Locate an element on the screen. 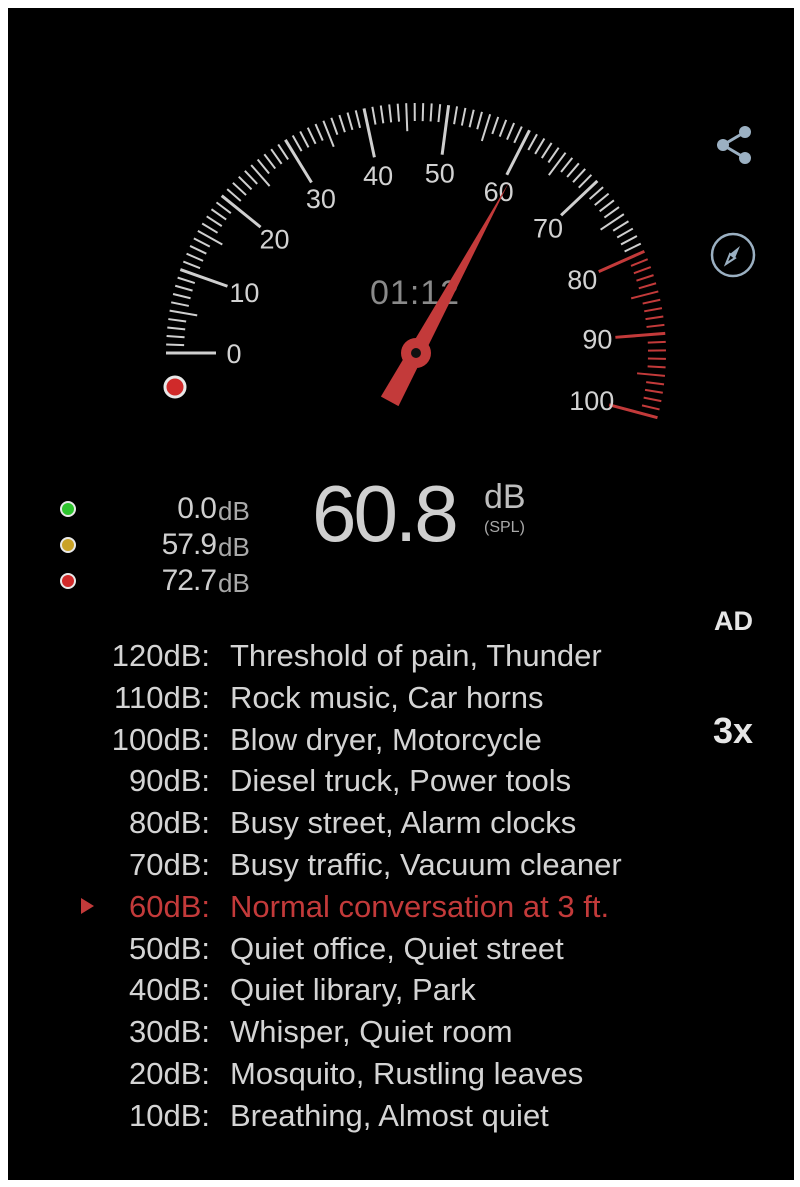  ad-button: AD is located at coordinates (733, 621).